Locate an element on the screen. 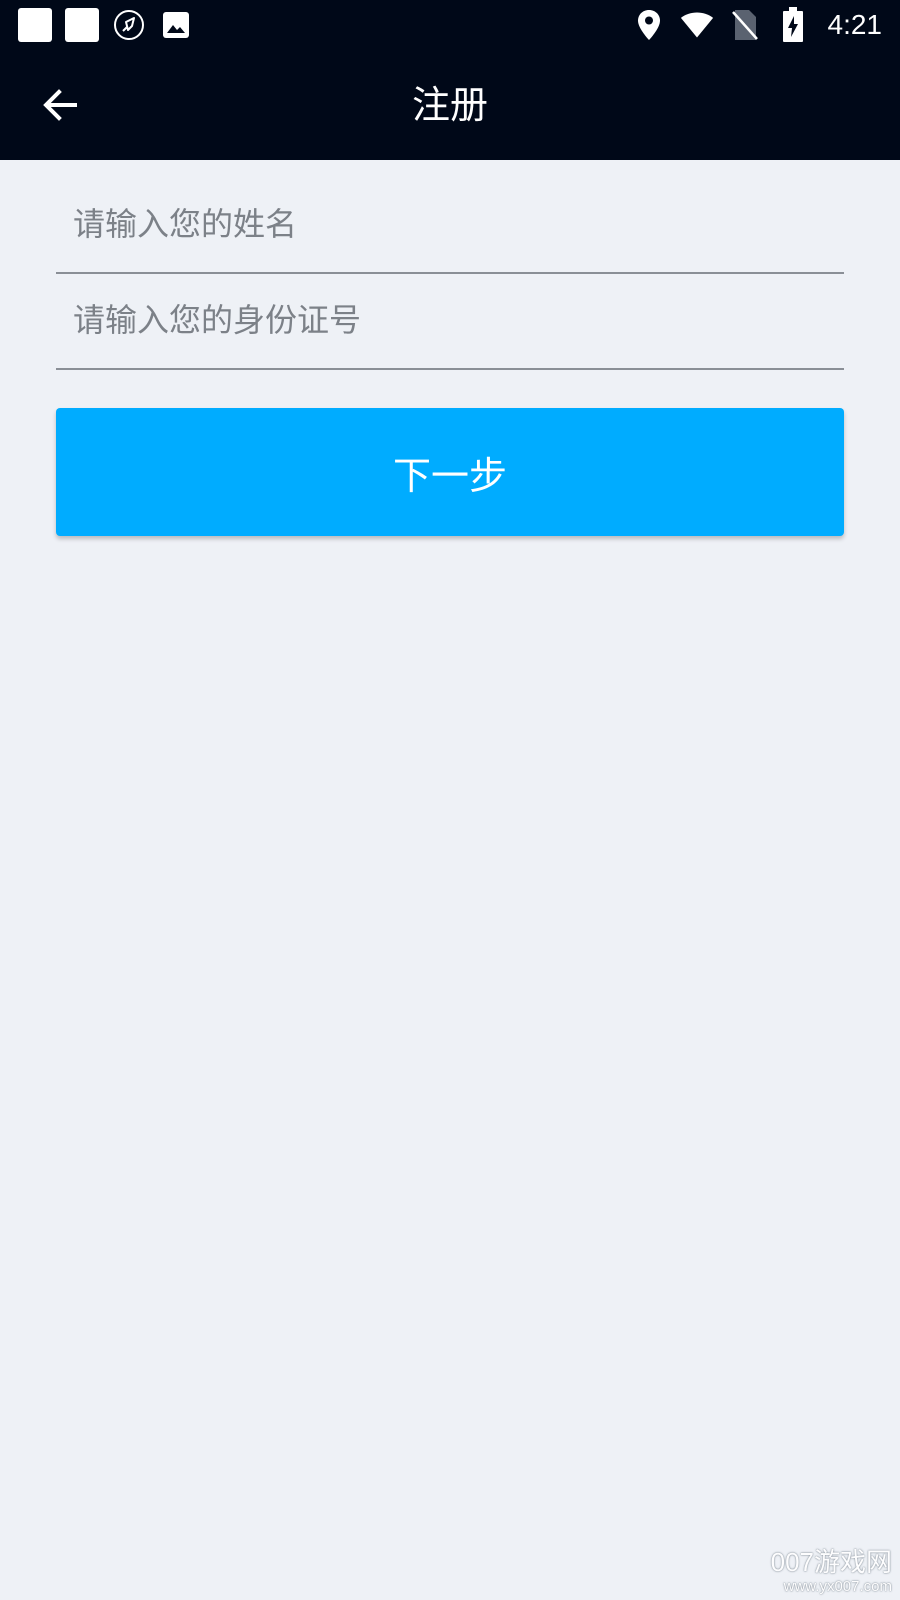  status-bar-notifications is located at coordinates (112, 25).